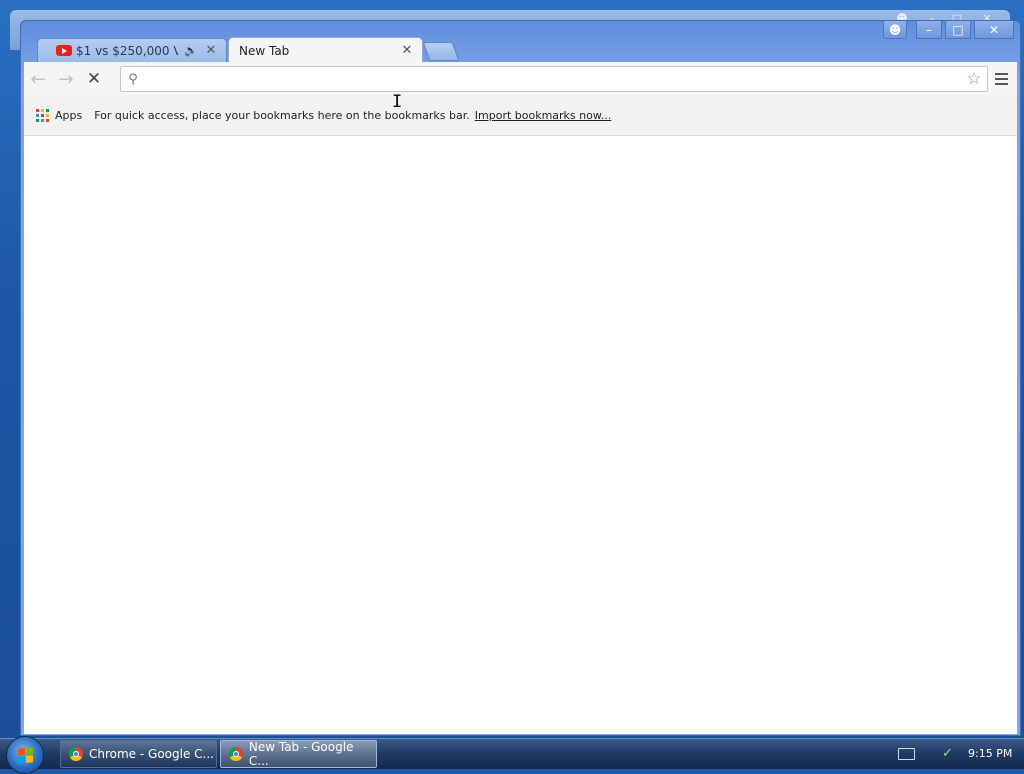 Image resolution: width=1024 pixels, height=774 pixels. Describe the element at coordinates (42, 115) in the screenshot. I see `apps-icon` at that location.